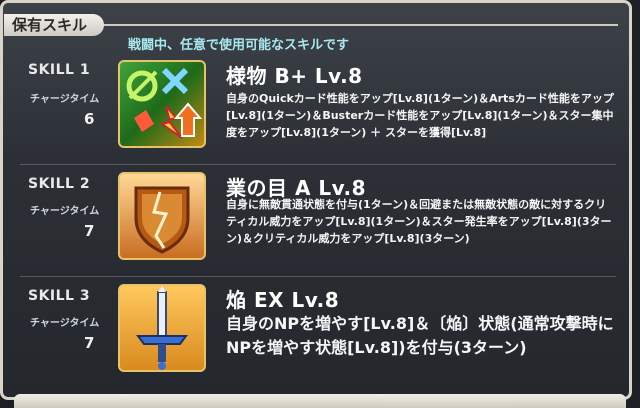 This screenshot has height=408, width=640. I want to click on skill-3-name: 焔 EX Lv.8, so click(283, 300).